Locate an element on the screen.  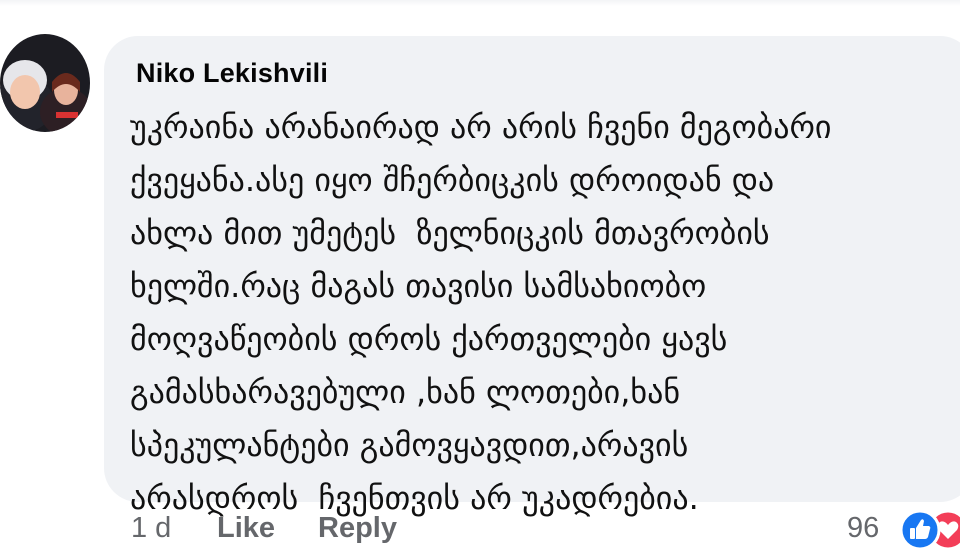
top-divider is located at coordinates (480, 3).